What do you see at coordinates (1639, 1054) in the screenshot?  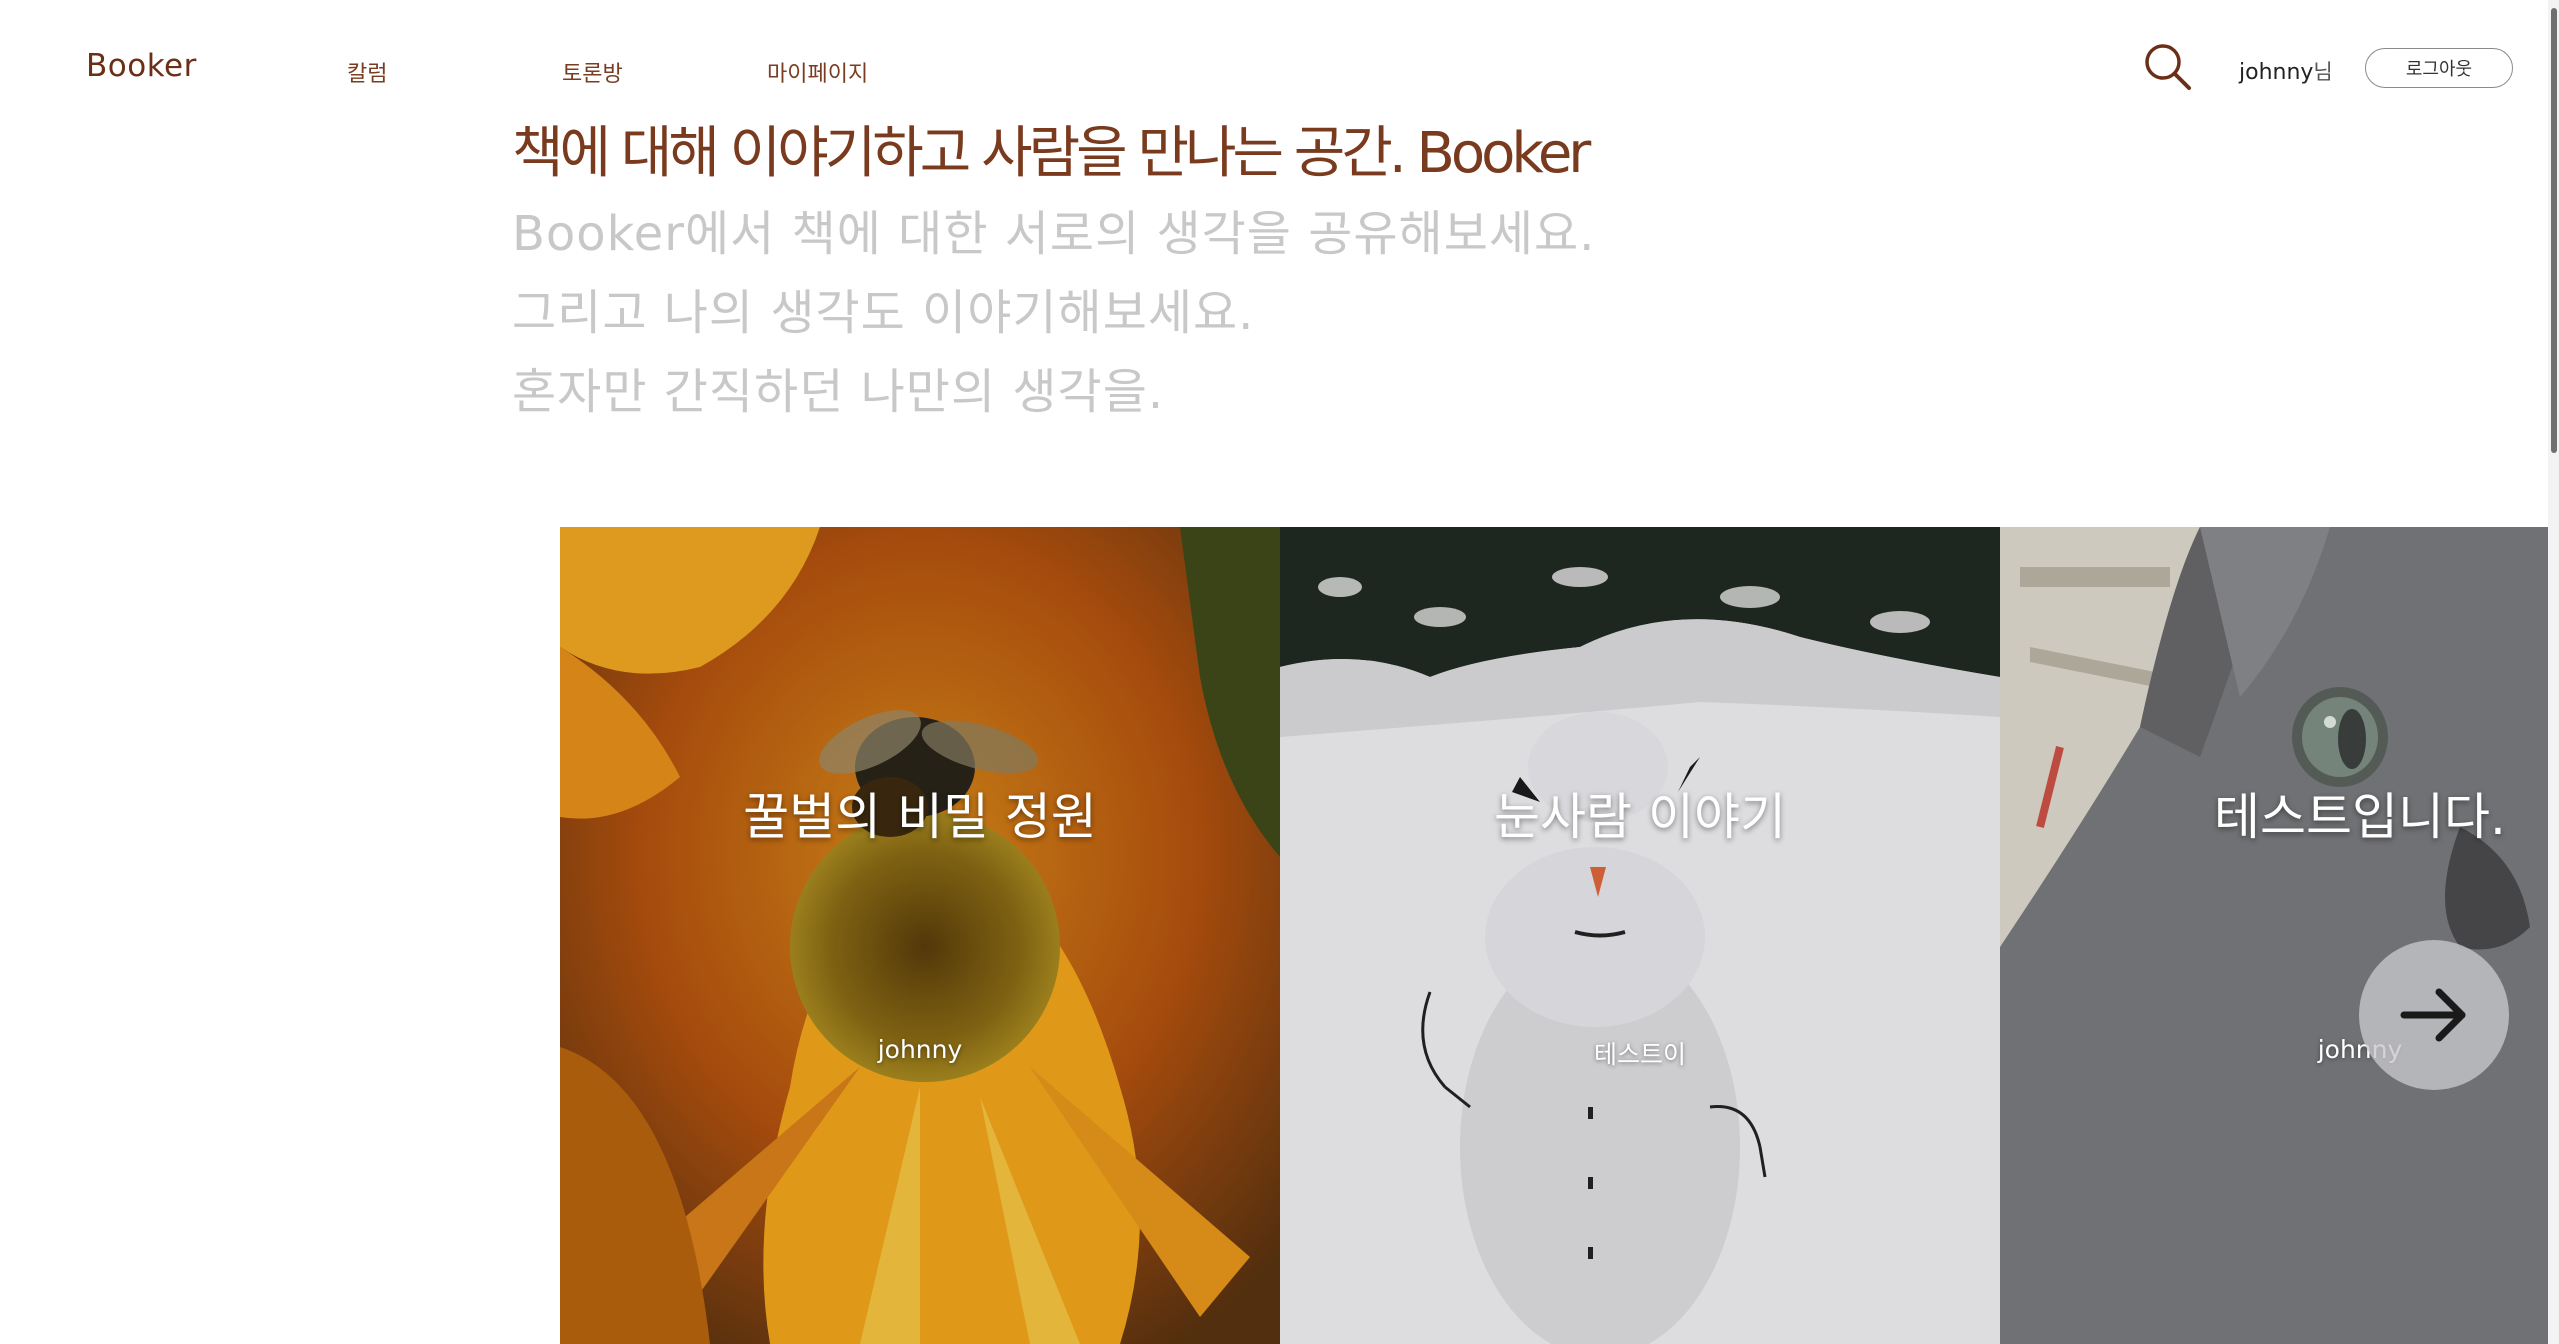 I see `card-author: 테스트이` at bounding box center [1639, 1054].